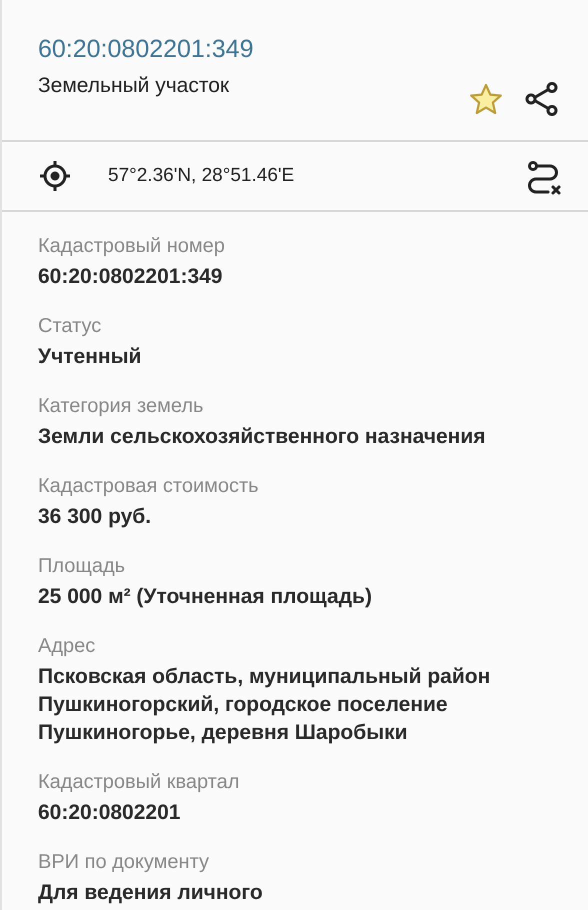 This screenshot has width=588, height=910. I want to click on parcel-number-title: 60:20:0802201:349, so click(146, 49).